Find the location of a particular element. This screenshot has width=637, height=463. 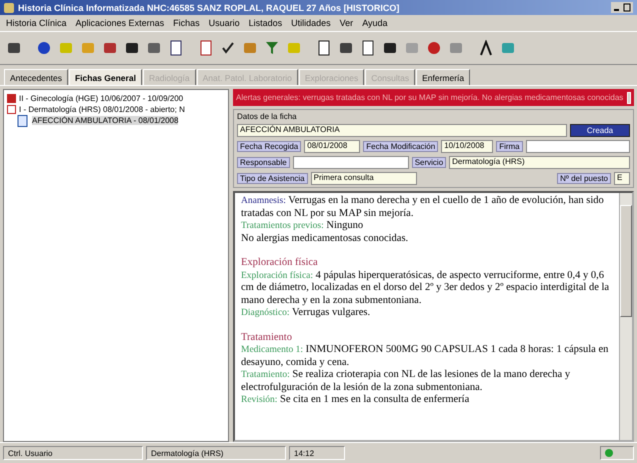

filter-icon is located at coordinates (272, 48).